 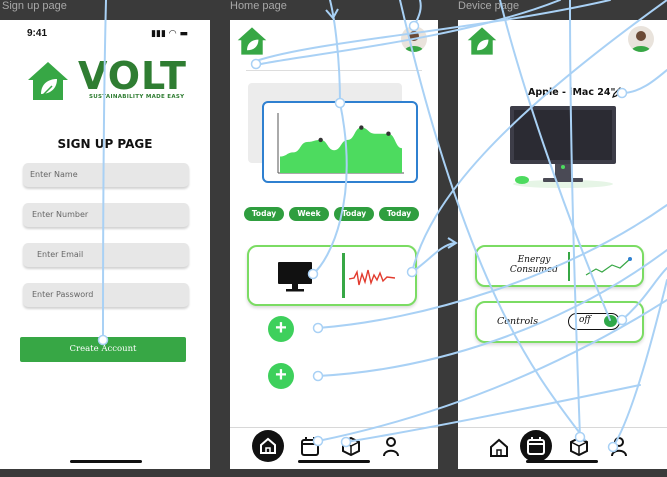 What do you see at coordinates (106, 215) in the screenshot?
I see `number-field: Enter Number` at bounding box center [106, 215].